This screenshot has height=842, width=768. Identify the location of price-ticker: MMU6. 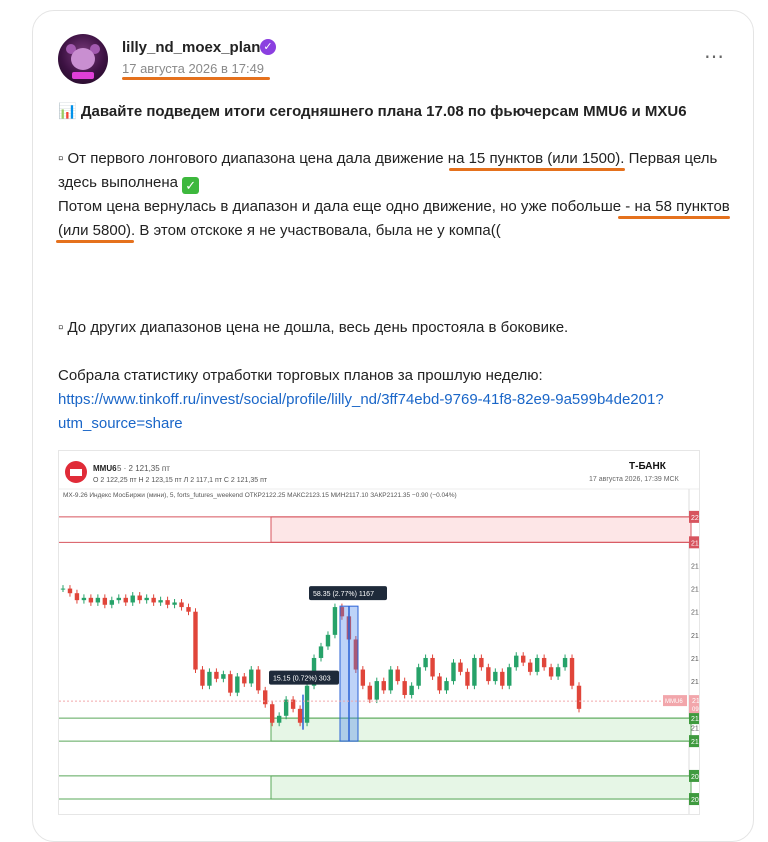
(674, 702).